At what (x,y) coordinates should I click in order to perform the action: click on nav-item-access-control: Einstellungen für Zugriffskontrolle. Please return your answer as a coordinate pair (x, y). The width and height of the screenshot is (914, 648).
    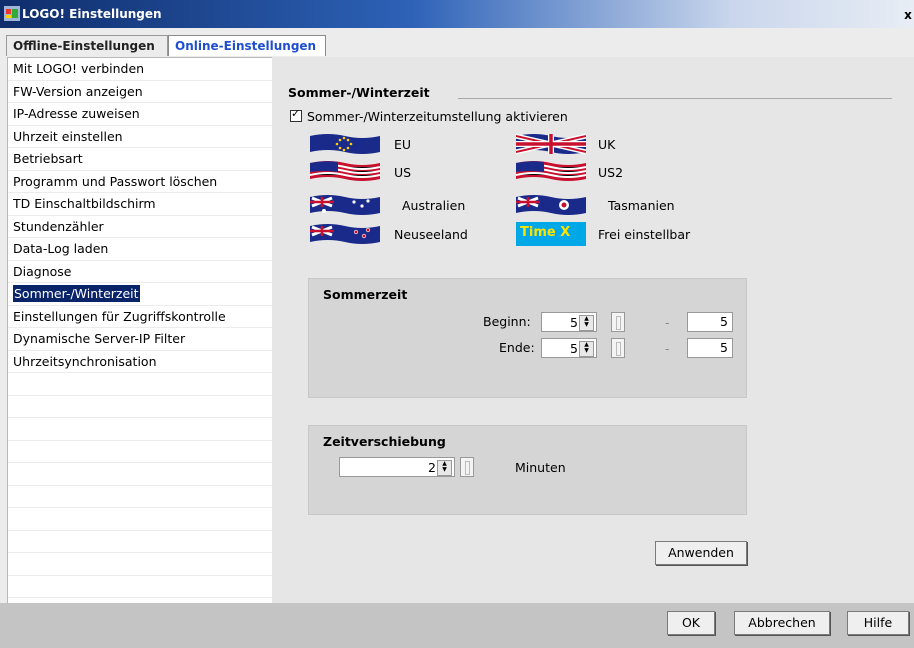
    Looking at the image, I should click on (140, 317).